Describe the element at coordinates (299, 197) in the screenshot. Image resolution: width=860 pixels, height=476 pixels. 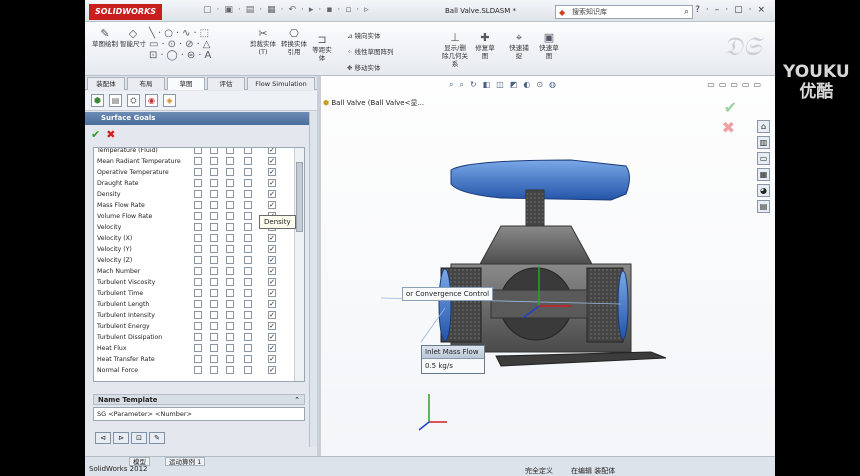
I see `goals-scroll-thumb` at that location.